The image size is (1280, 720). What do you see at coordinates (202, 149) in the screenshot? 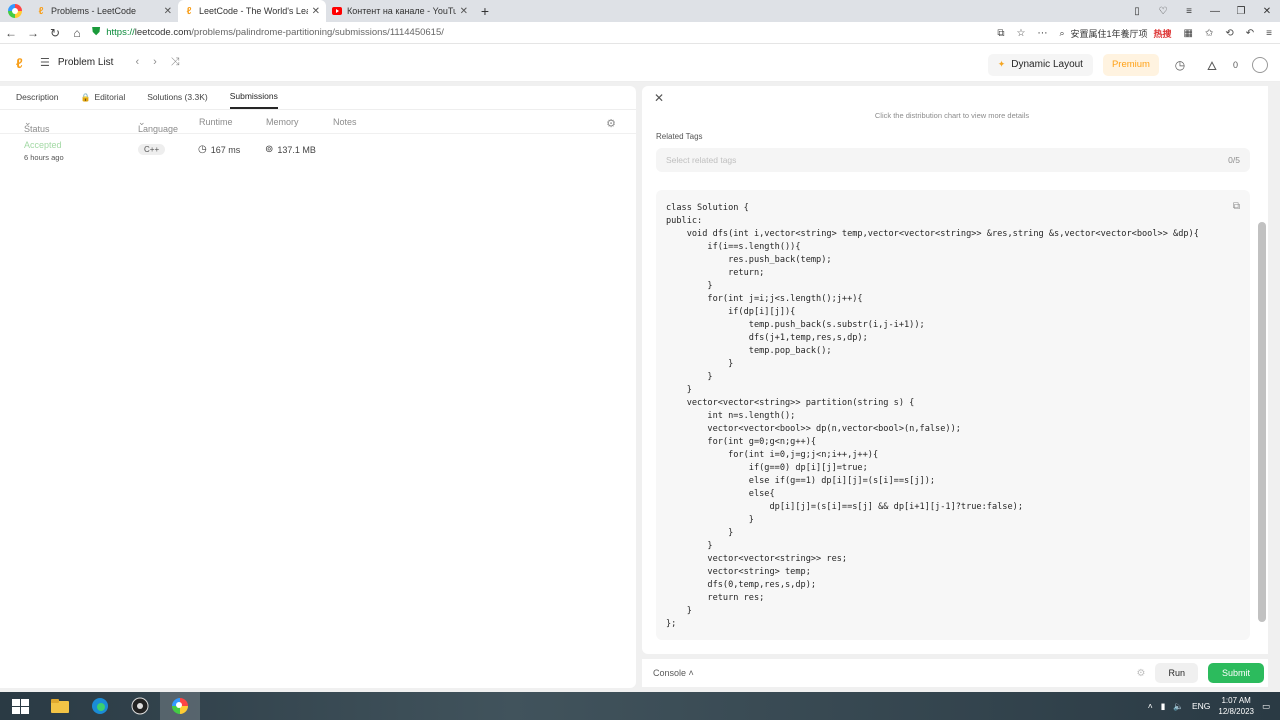
I see `clock-icon: ◷` at bounding box center [202, 149].